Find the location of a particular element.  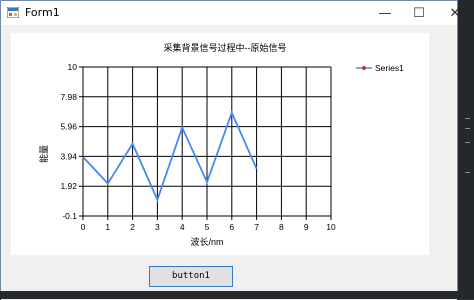

x-tick-labels: 0 1 2 3 4 5 6 7 8 9 10 is located at coordinates (208, 227).